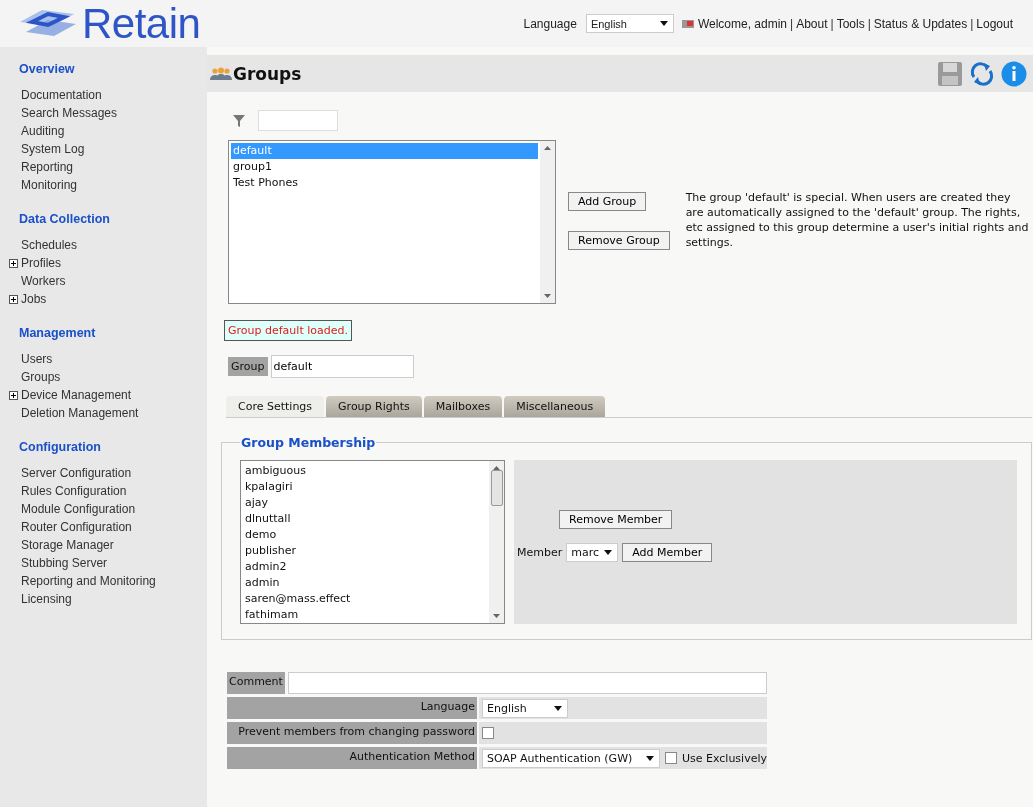 Image resolution: width=1033 pixels, height=807 pixels. Describe the element at coordinates (76, 527) in the screenshot. I see `sidebar-item: Router Configuration` at that location.